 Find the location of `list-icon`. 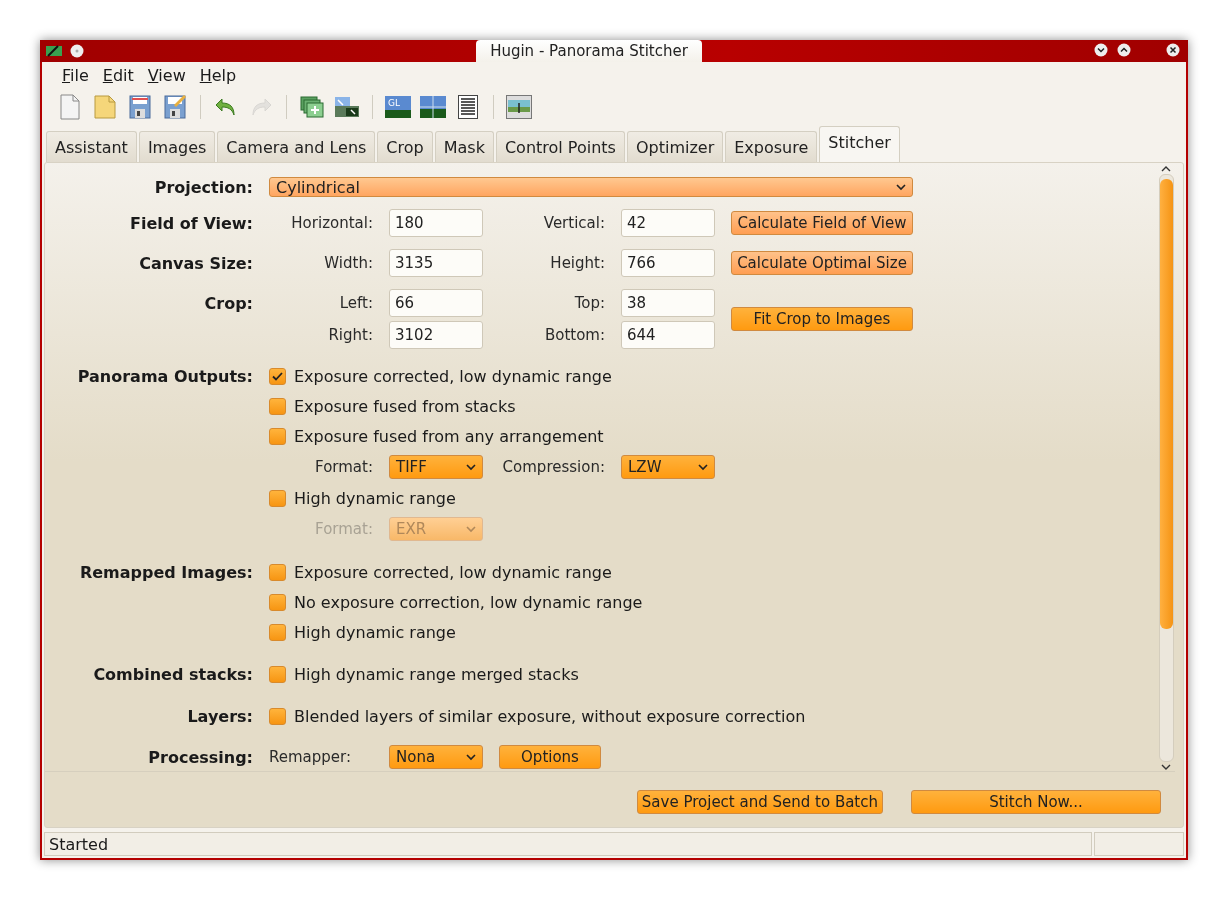

list-icon is located at coordinates (468, 107).